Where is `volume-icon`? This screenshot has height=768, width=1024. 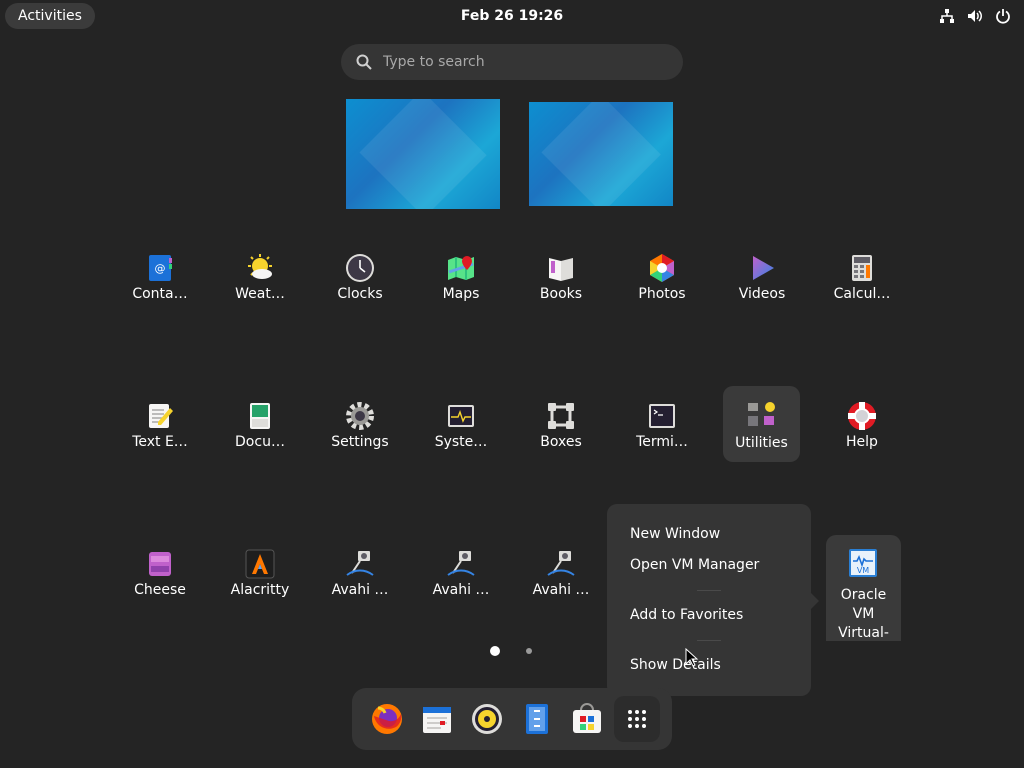 volume-icon is located at coordinates (975, 16).